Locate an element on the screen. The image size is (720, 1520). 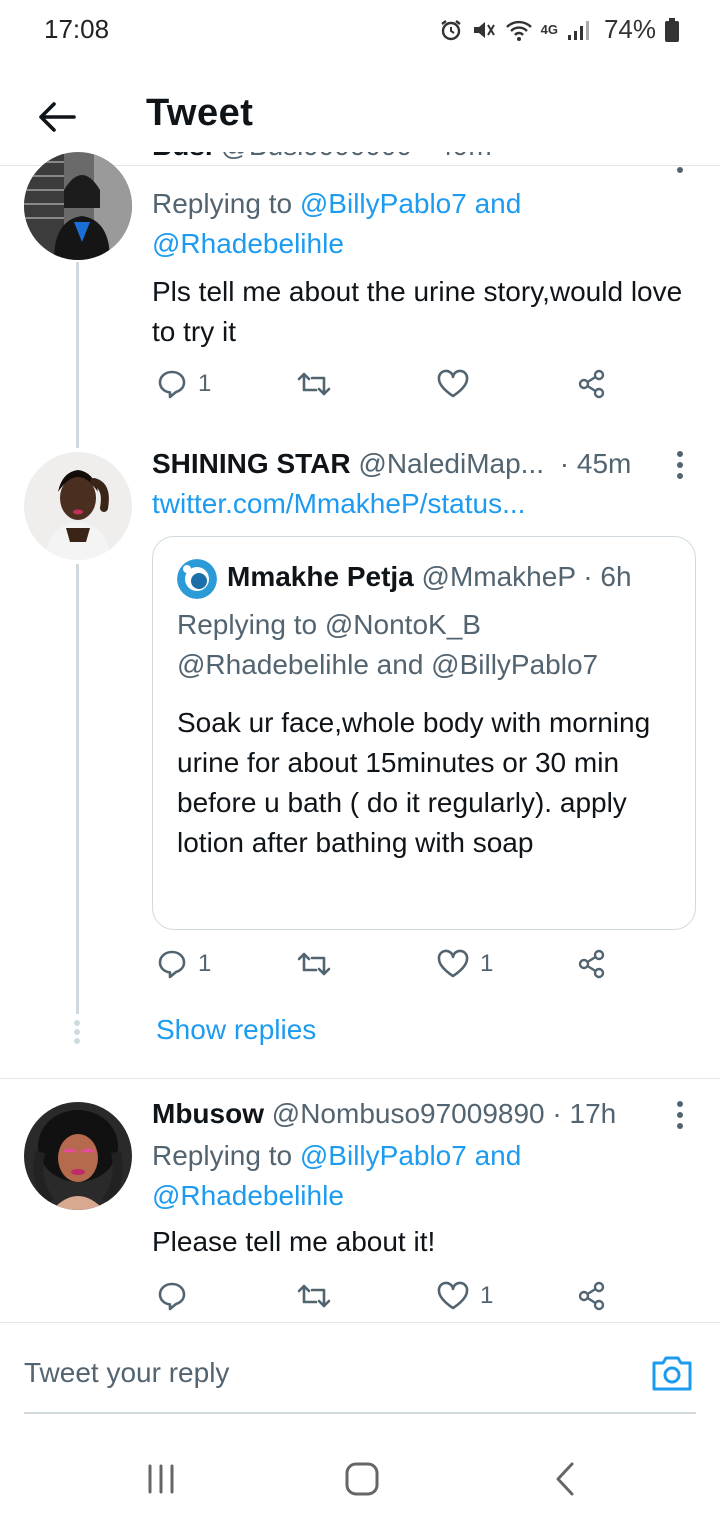
status-time: 17:08 is located at coordinates (77, 29).